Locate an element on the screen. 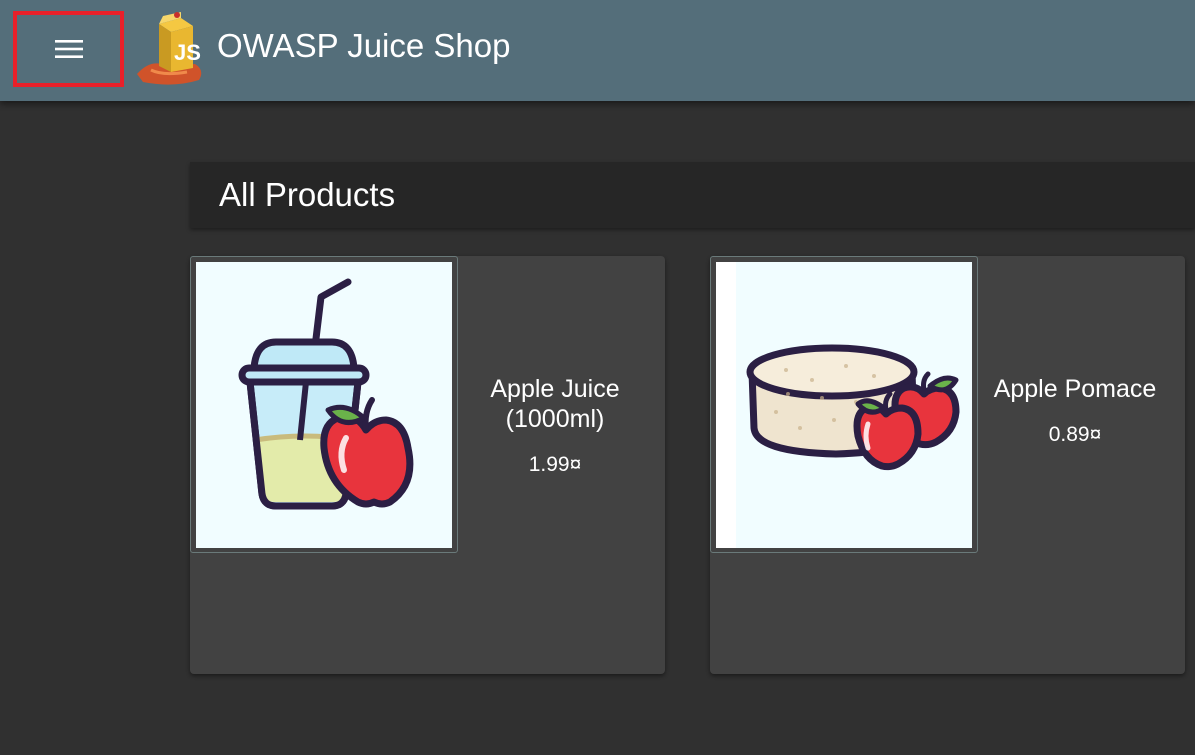 The image size is (1195, 755). logo-text: JS is located at coordinates (187, 52).